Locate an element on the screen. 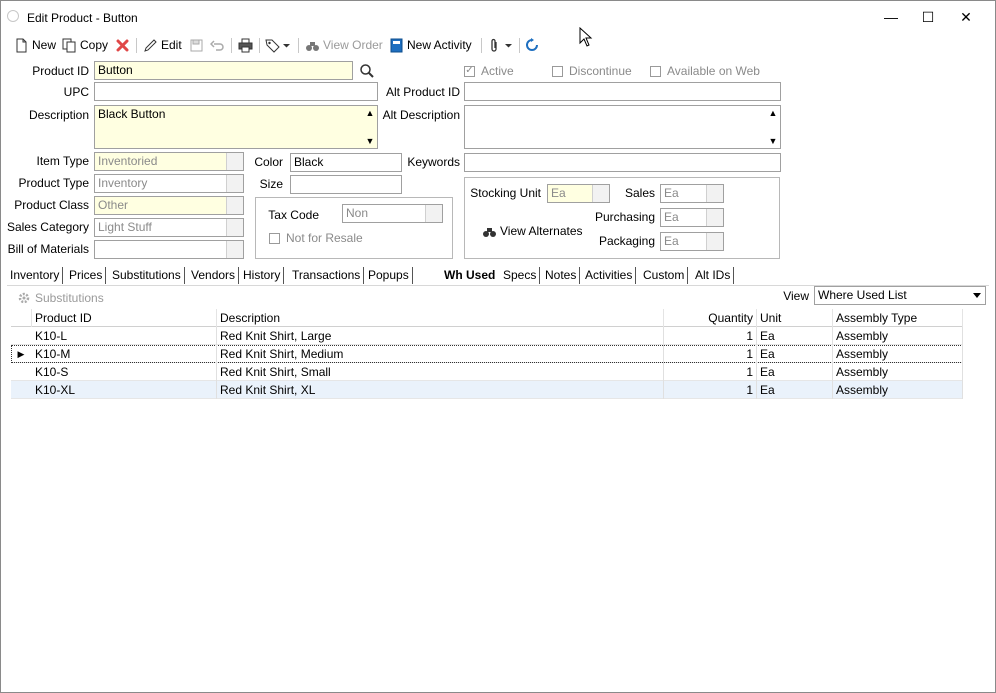 This screenshot has height=693, width=996. table-row: K10-XL Red Knit Shirt, XL 1 Ea Assembly is located at coordinates (487, 390).